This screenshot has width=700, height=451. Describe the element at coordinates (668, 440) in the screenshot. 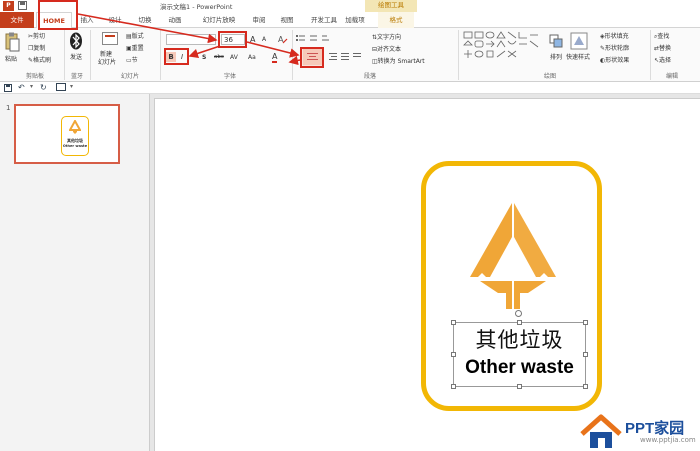

I see `watermark-url: www.pptjia.com` at that location.